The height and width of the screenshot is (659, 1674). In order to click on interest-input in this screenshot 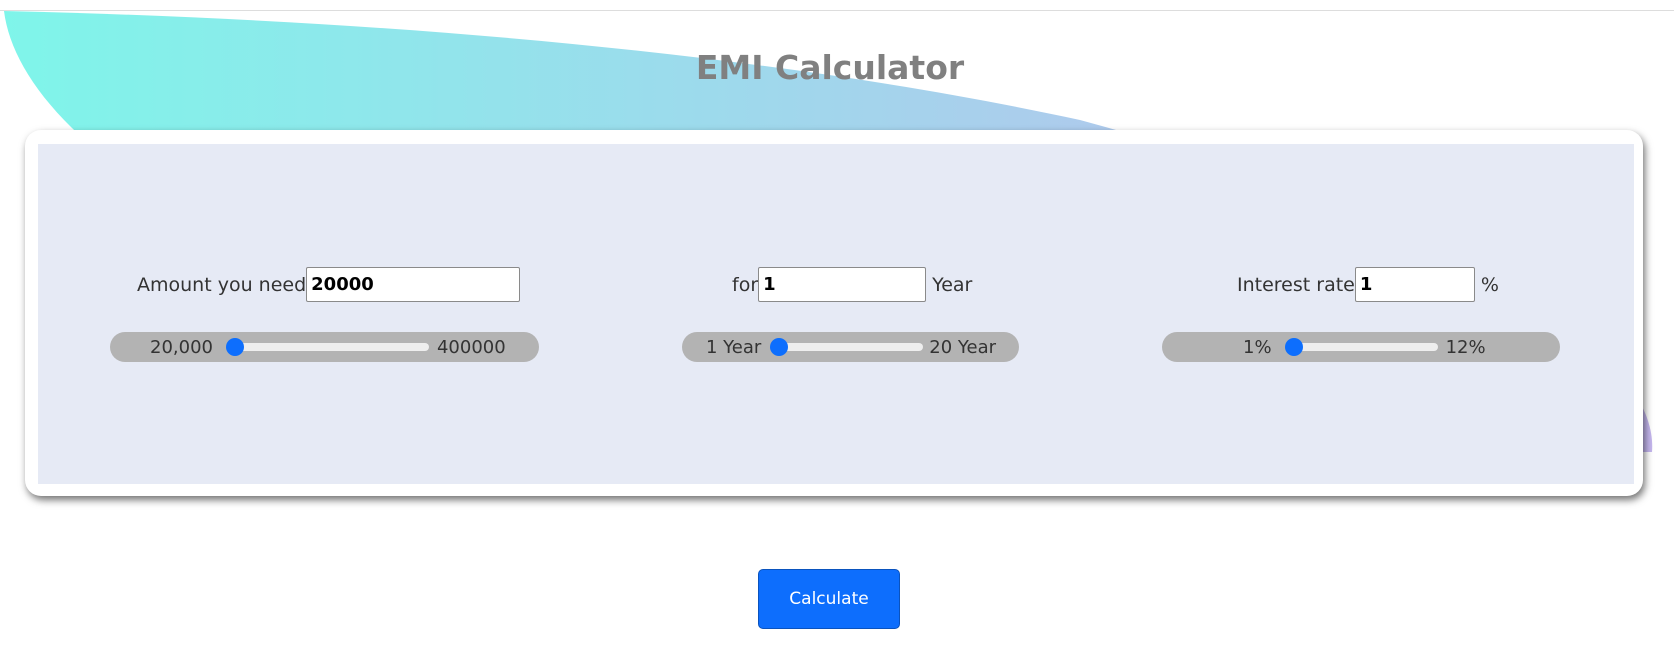, I will do `click(1414, 284)`.